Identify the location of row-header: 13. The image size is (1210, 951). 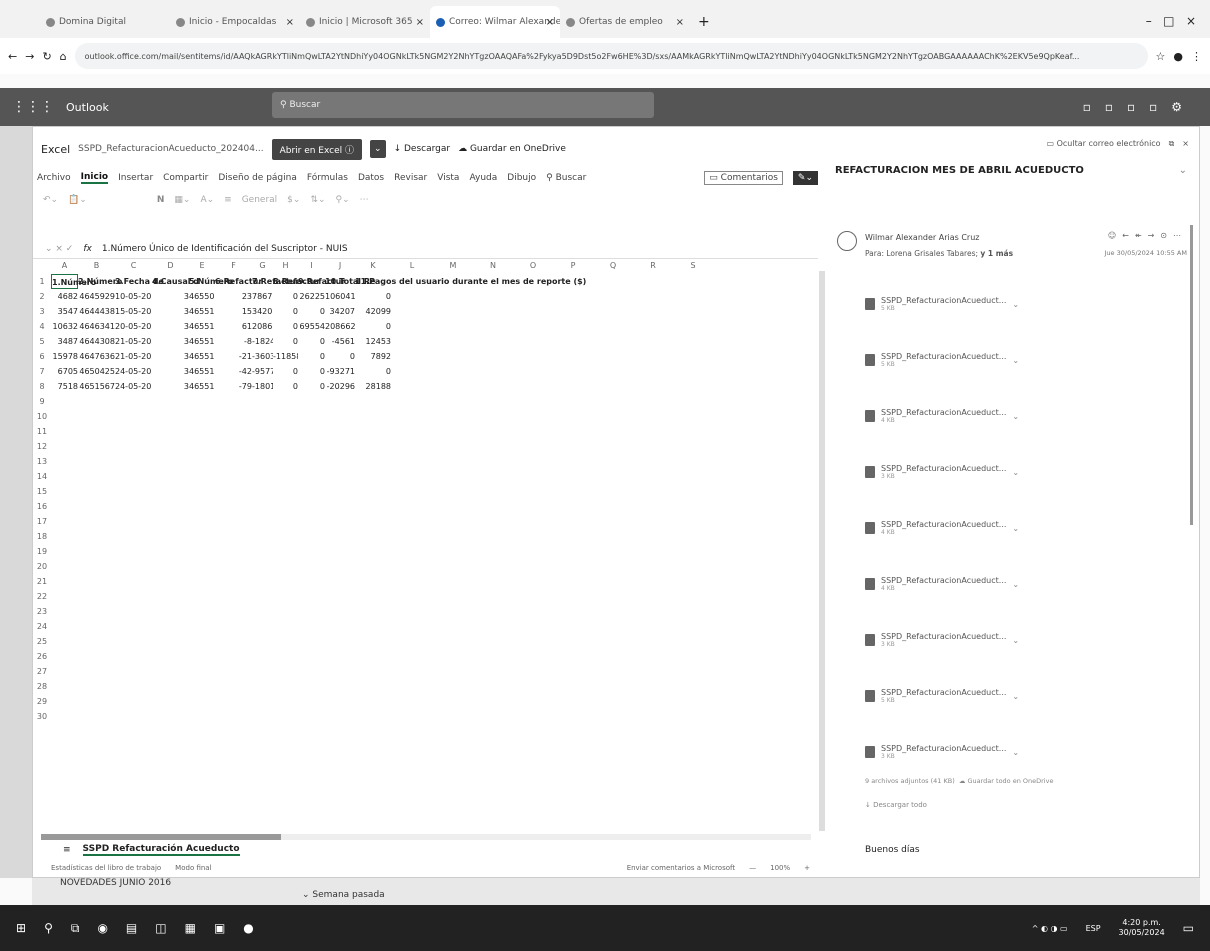
(42, 461).